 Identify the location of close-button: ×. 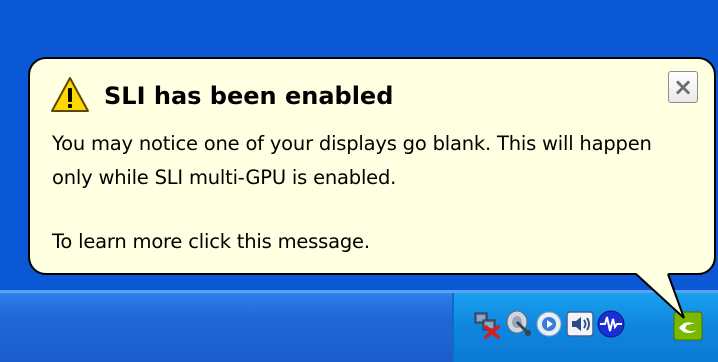
(683, 87).